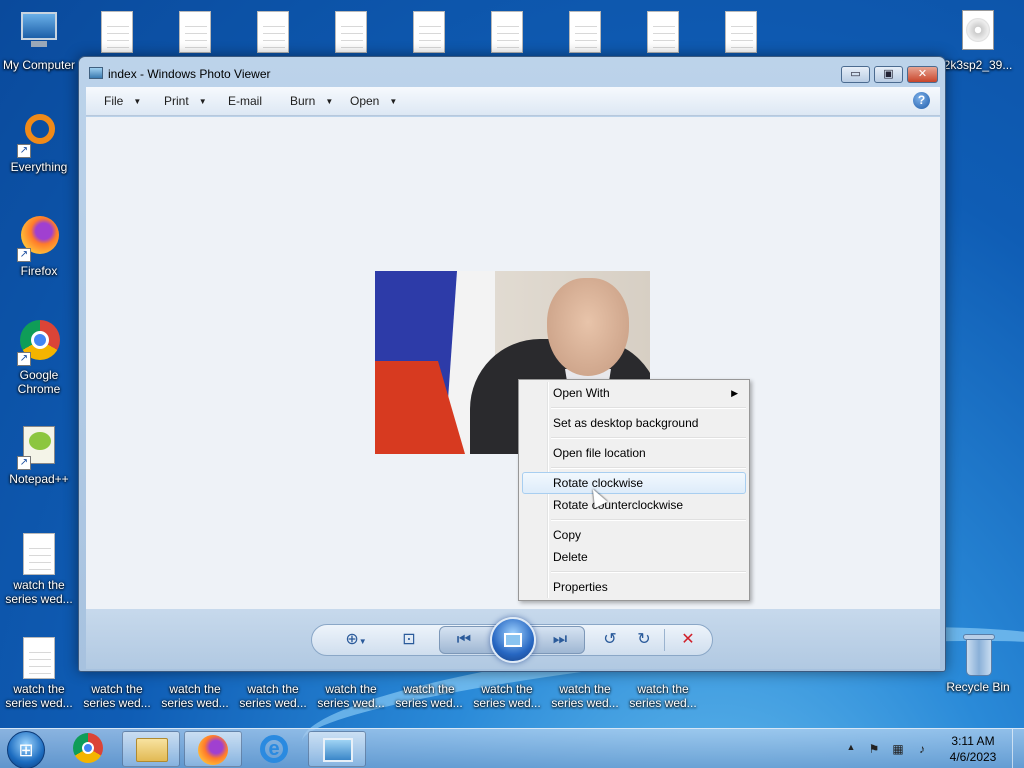  I want to click on window-title: index - Windows Photo Viewer, so click(189, 74).